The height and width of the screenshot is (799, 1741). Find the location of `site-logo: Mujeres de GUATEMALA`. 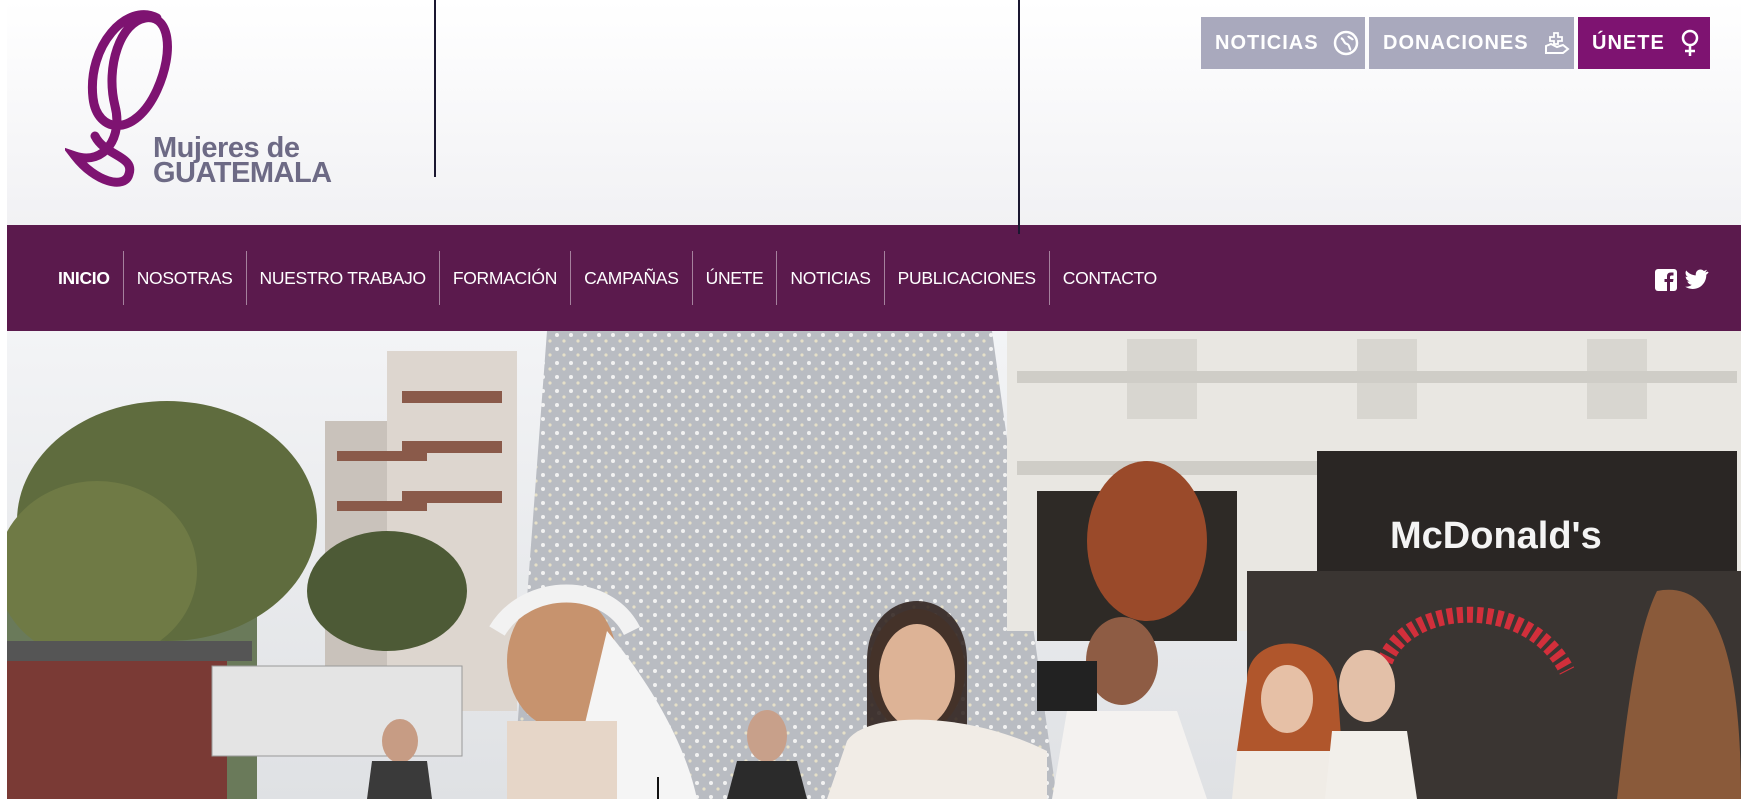

site-logo: Mujeres de GUATEMALA is located at coordinates (198, 101).